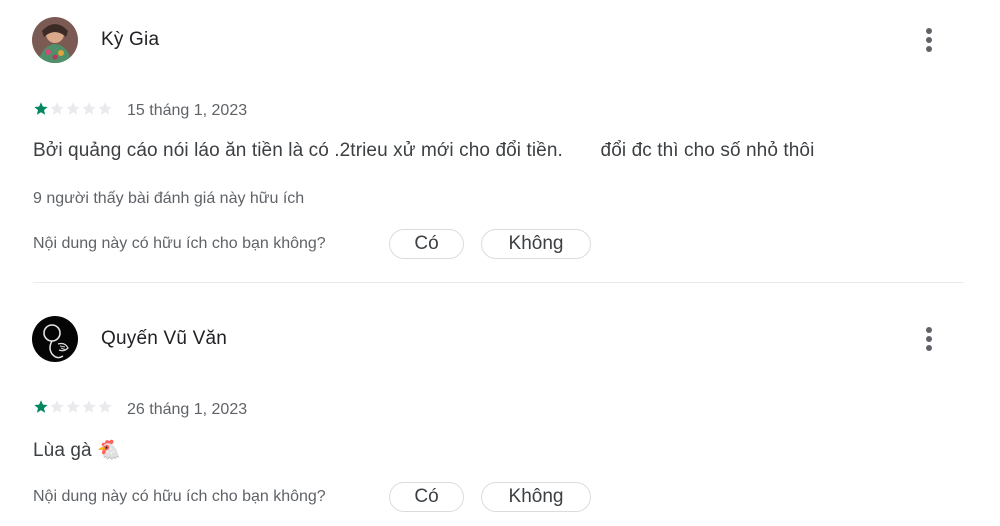  Describe the element at coordinates (77, 450) in the screenshot. I see `review-text: Lùa gà 🐔` at that location.